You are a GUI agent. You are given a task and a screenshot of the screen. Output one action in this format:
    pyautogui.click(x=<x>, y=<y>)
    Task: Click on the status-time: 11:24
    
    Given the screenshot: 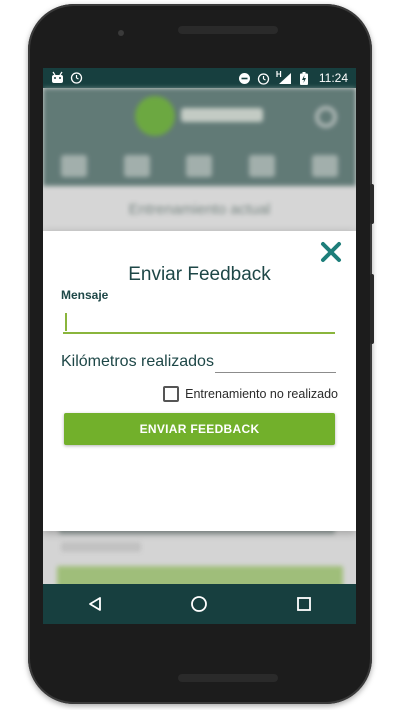 What is the action you would take?
    pyautogui.click(x=333, y=78)
    